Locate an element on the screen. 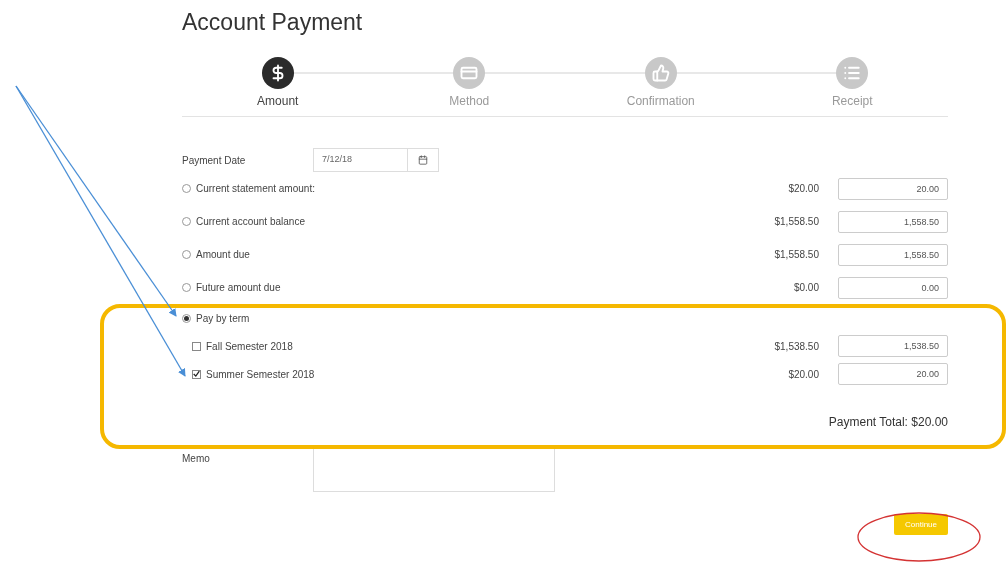  option-label: Pay by term is located at coordinates (223, 318).